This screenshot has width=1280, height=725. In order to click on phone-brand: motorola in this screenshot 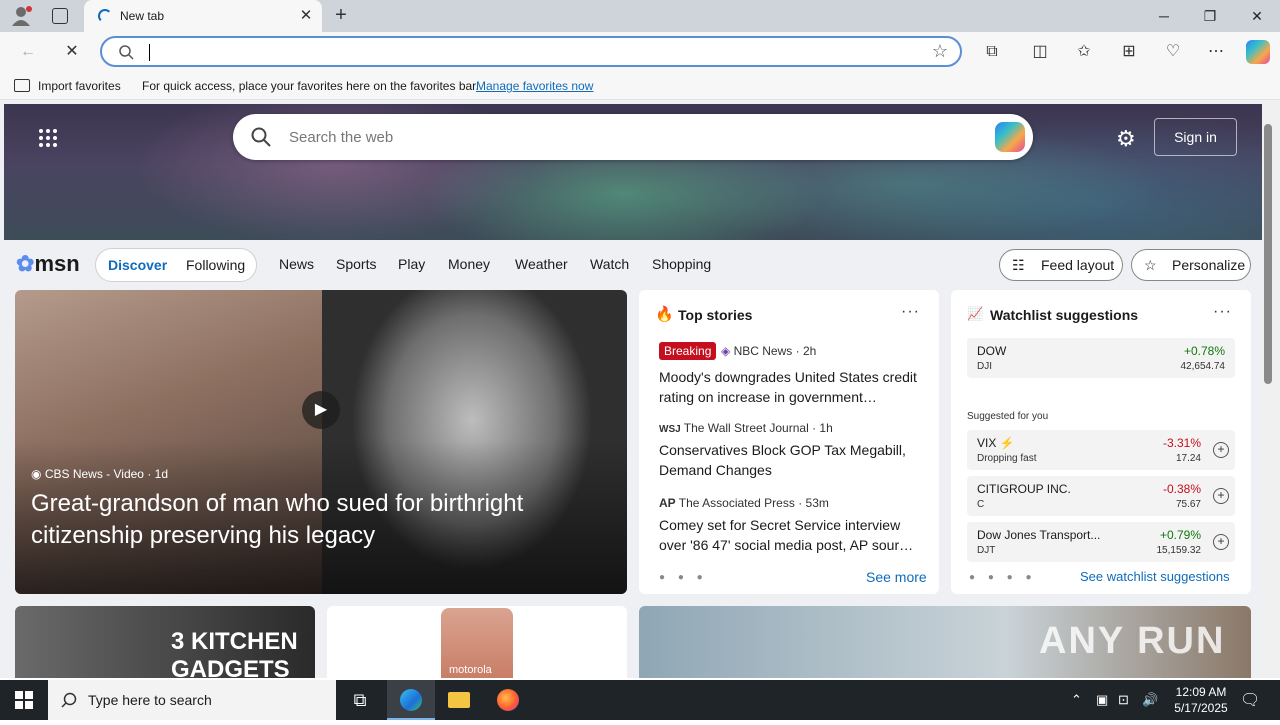, I will do `click(470, 670)`.